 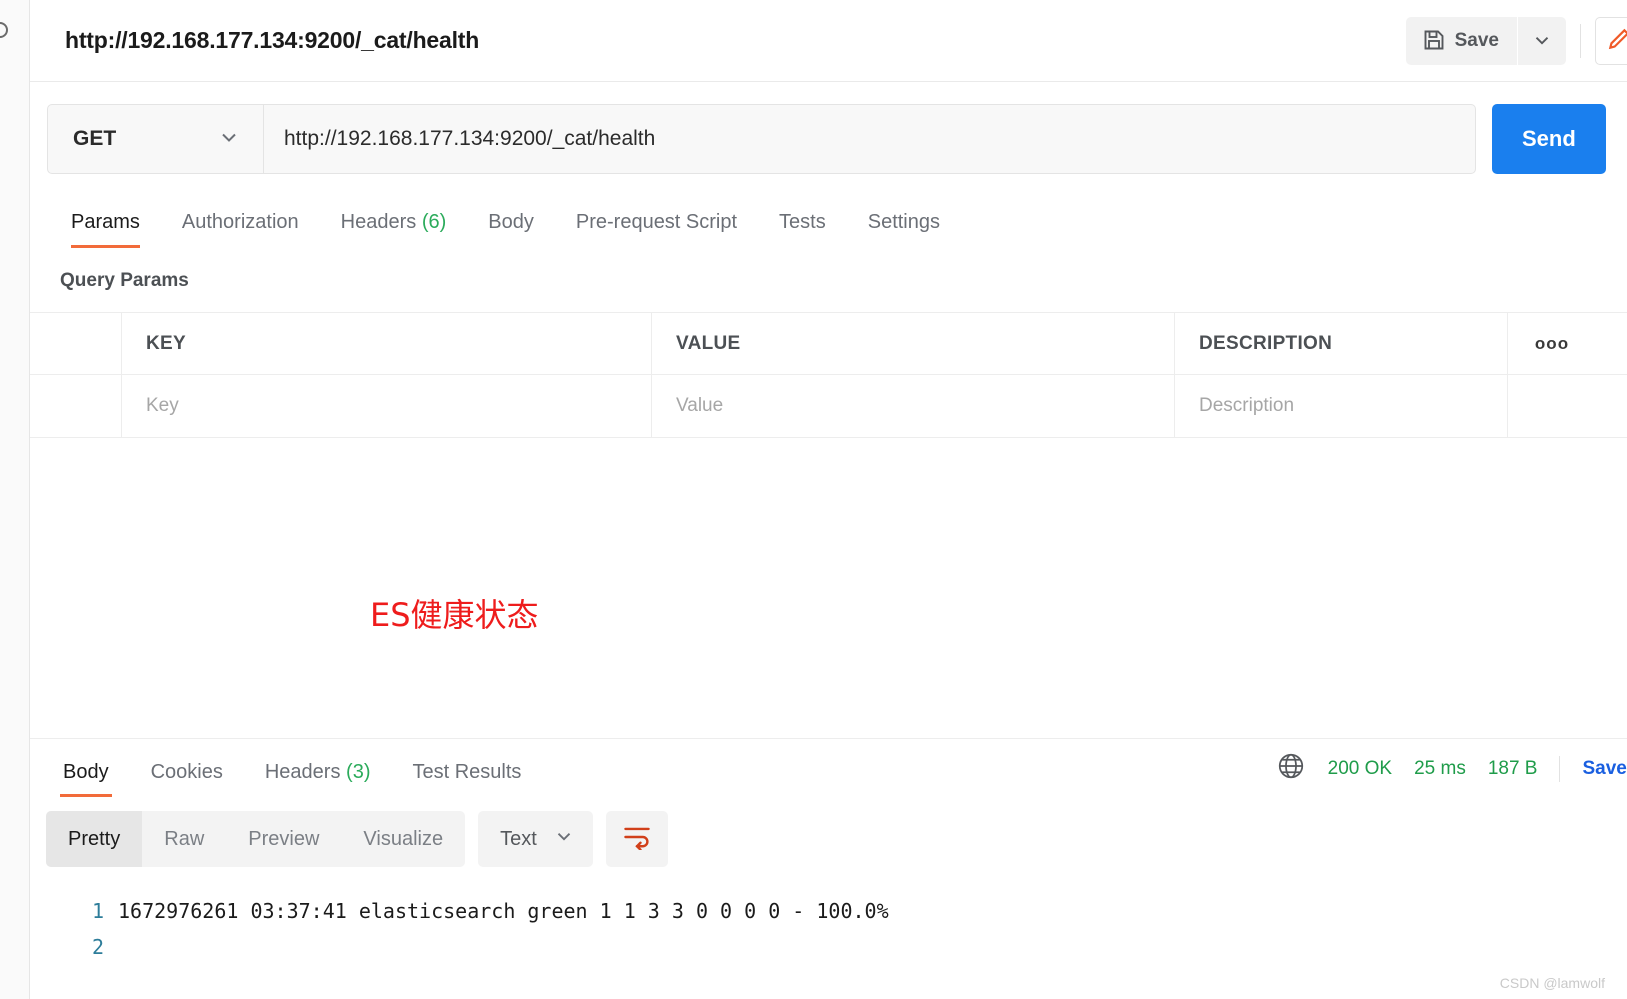 I want to click on watermark: CSDN @lamwolf, so click(x=1552, y=983).